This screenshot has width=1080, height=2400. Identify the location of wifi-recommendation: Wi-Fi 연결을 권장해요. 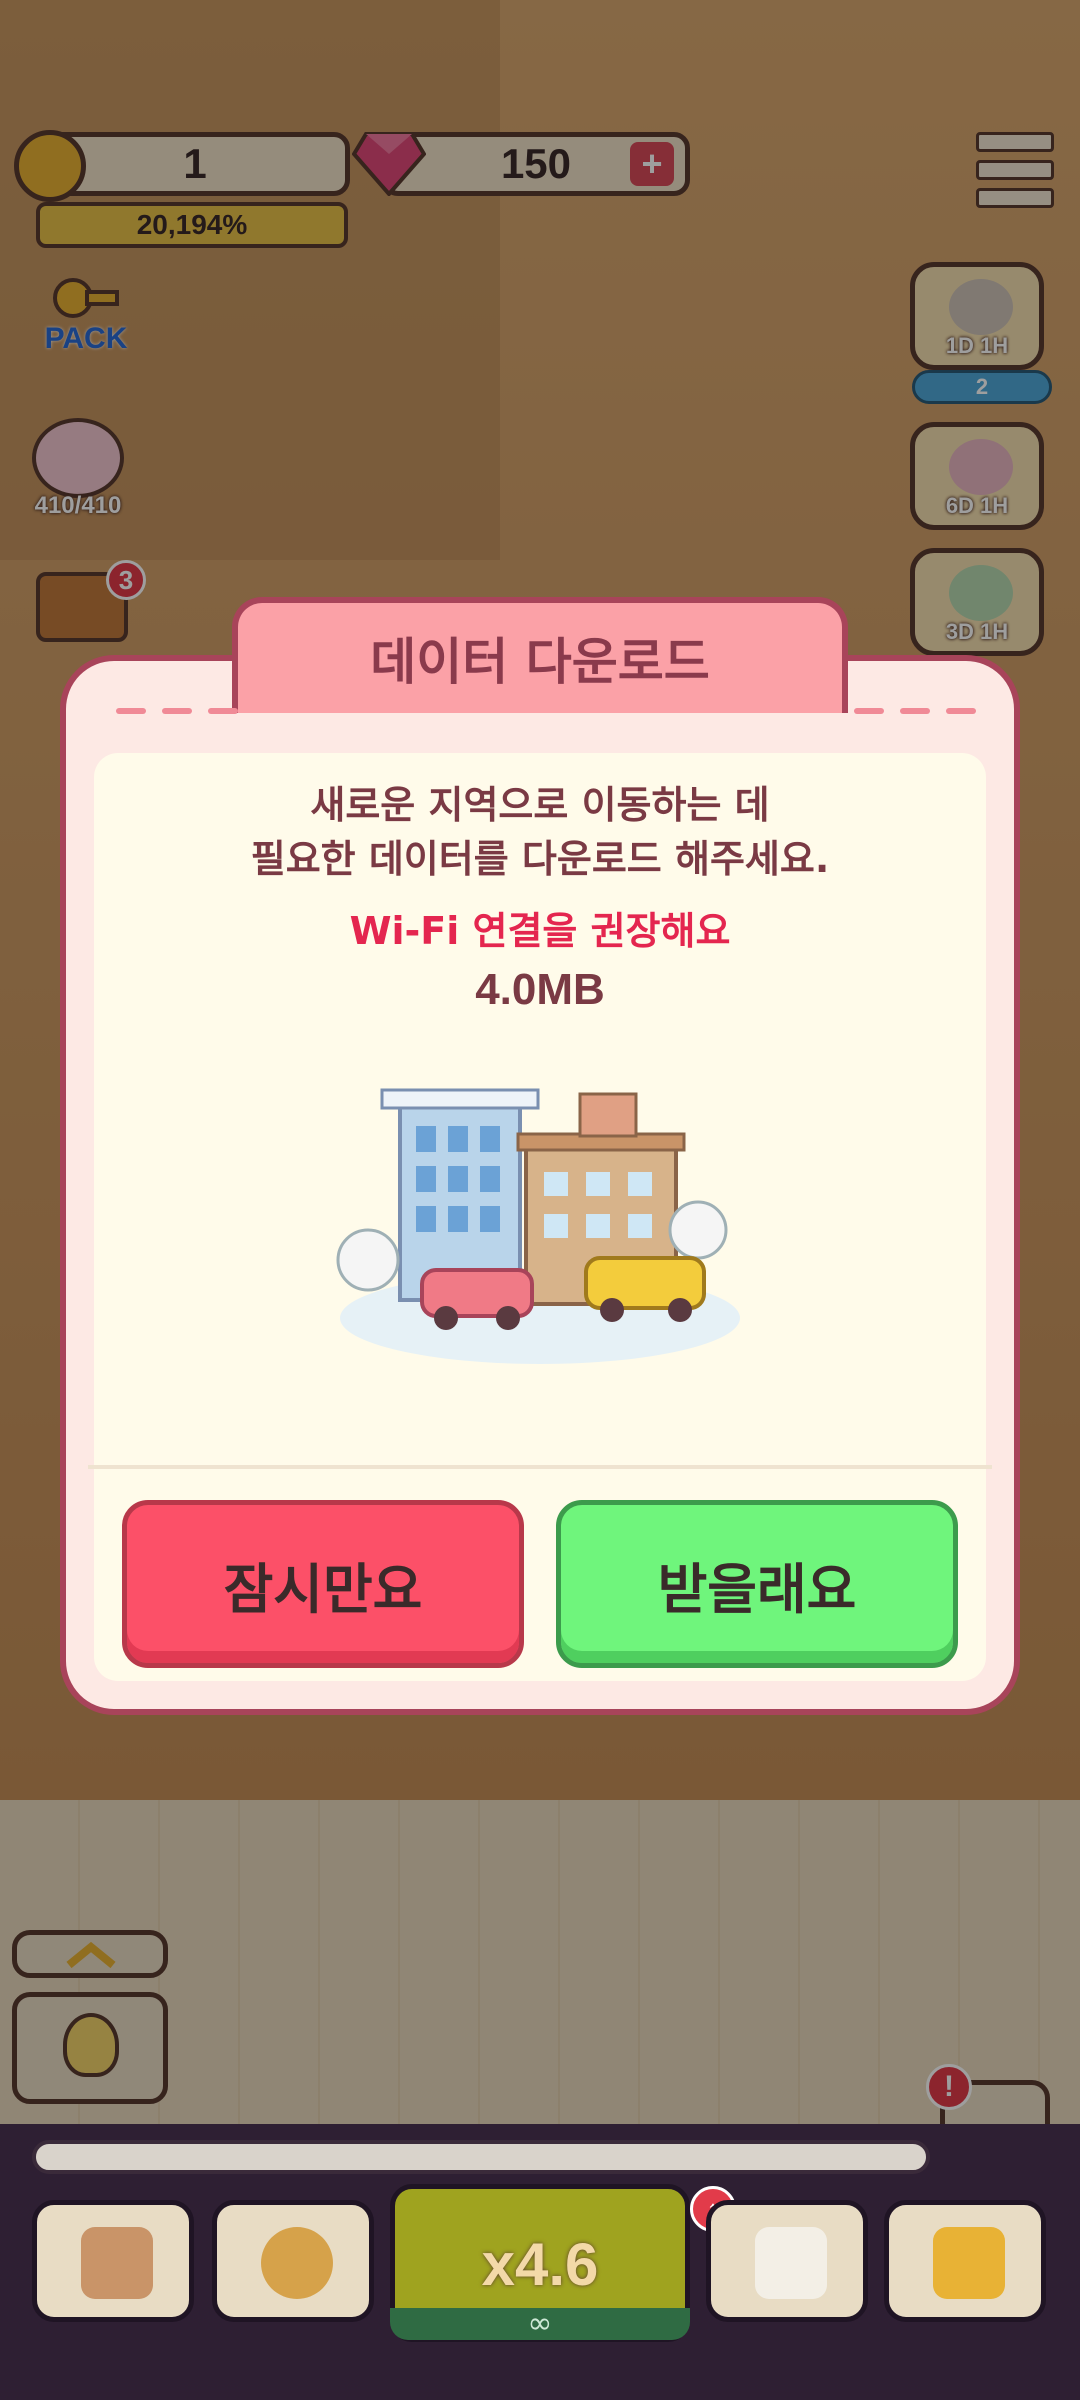
(540, 931).